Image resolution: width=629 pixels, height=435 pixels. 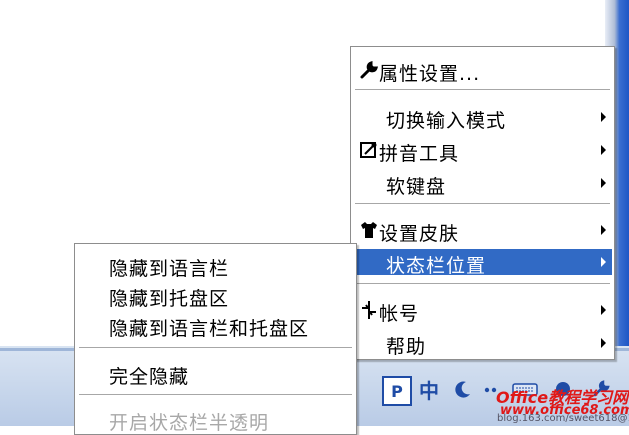 What do you see at coordinates (406, 347) in the screenshot?
I see `menu-item-label: 帮助` at bounding box center [406, 347].